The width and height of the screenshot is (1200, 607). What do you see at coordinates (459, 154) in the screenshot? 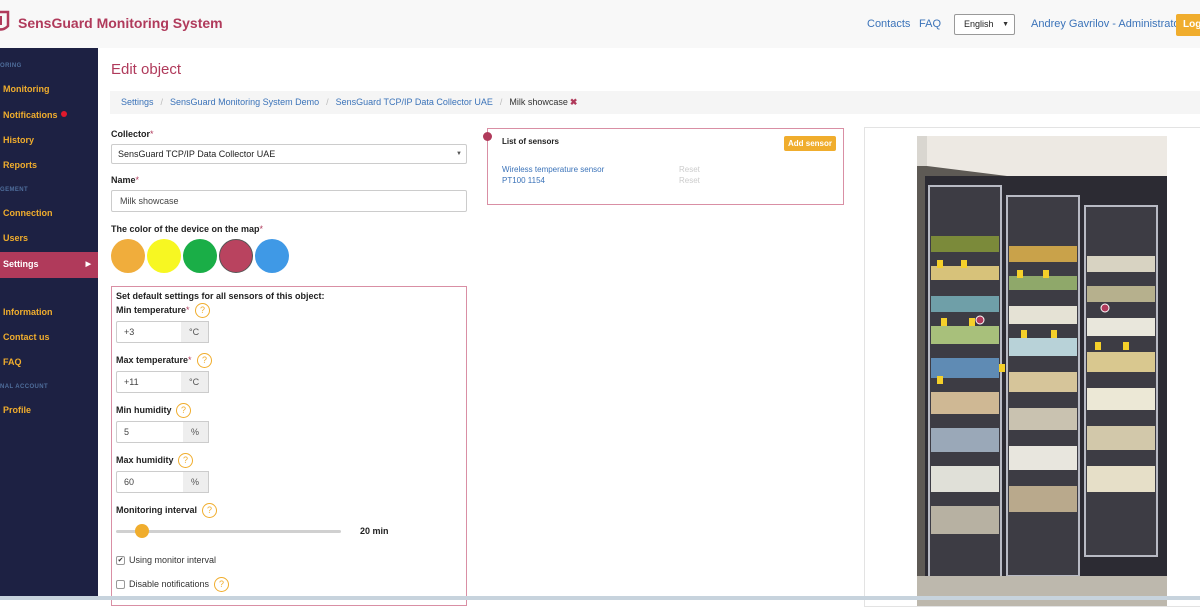
I see `chevron-down-icon: ▼` at bounding box center [459, 154].